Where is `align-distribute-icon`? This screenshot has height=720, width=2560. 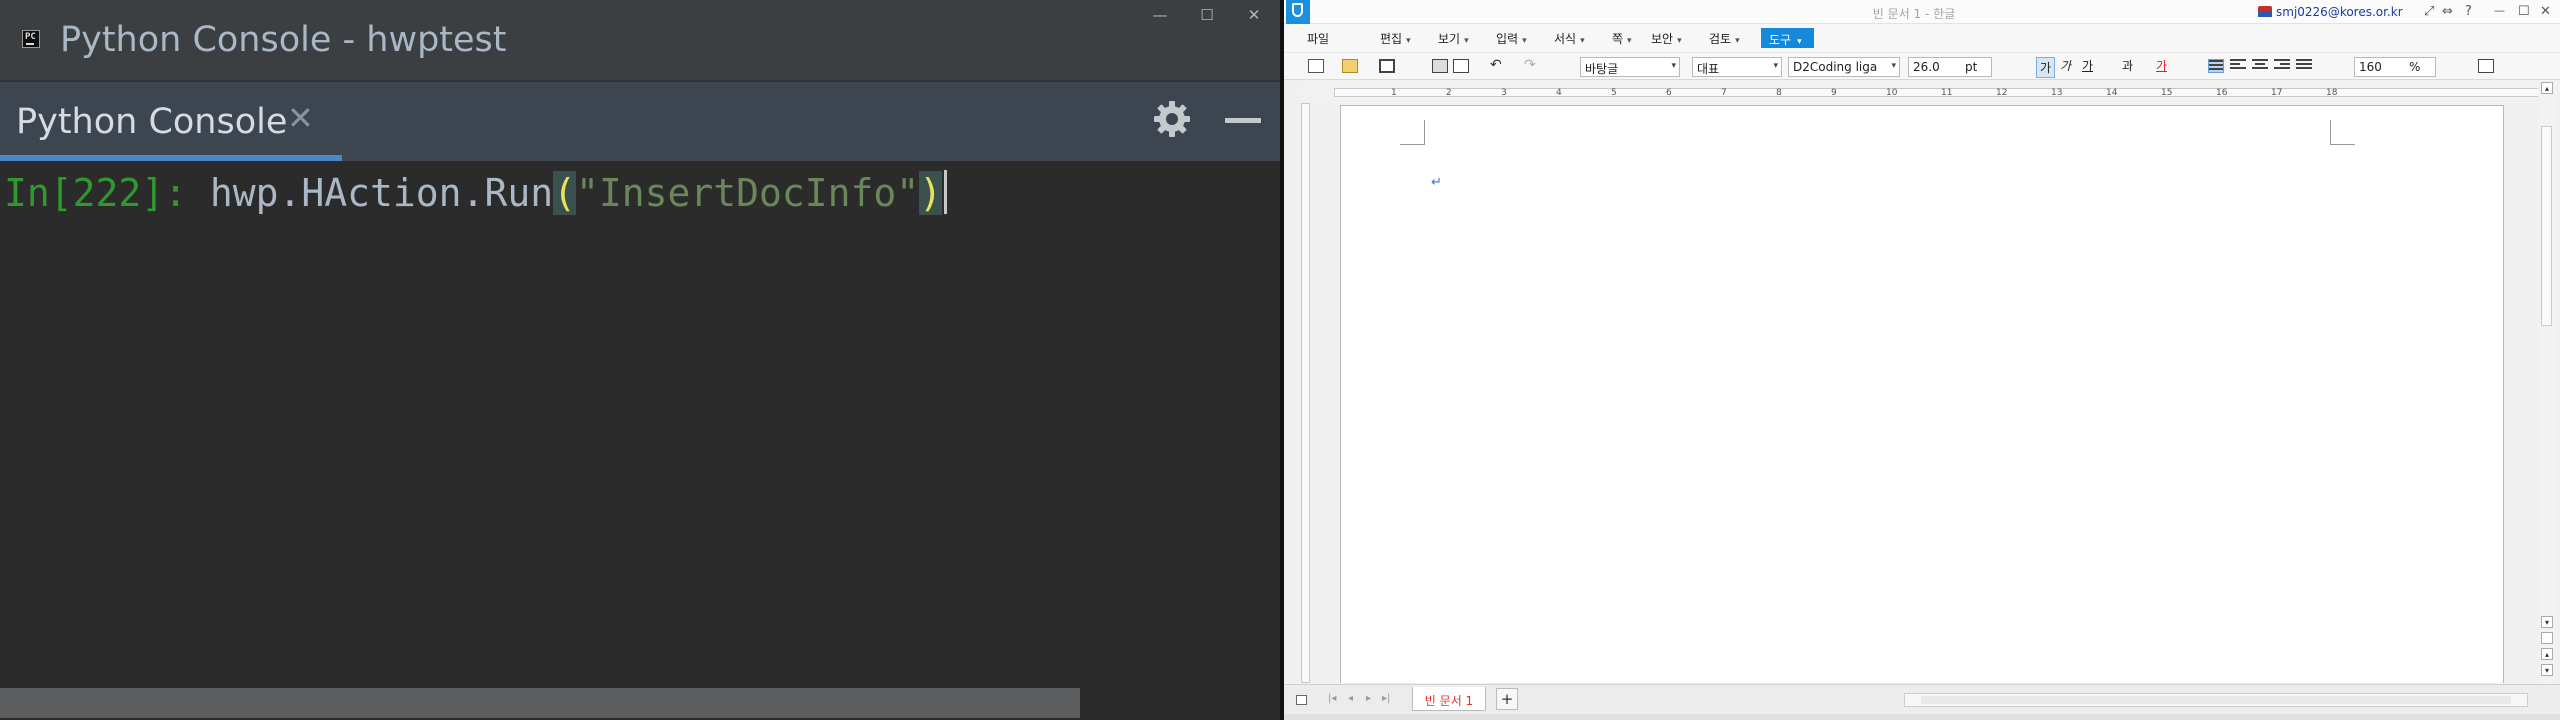 align-distribute-icon is located at coordinates (2304, 66).